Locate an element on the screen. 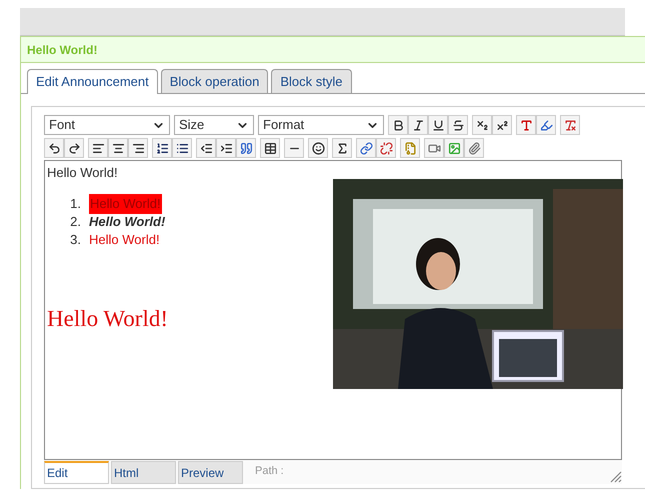 Image resolution: width=645 pixels, height=501 pixels. video-icon is located at coordinates (434, 148).